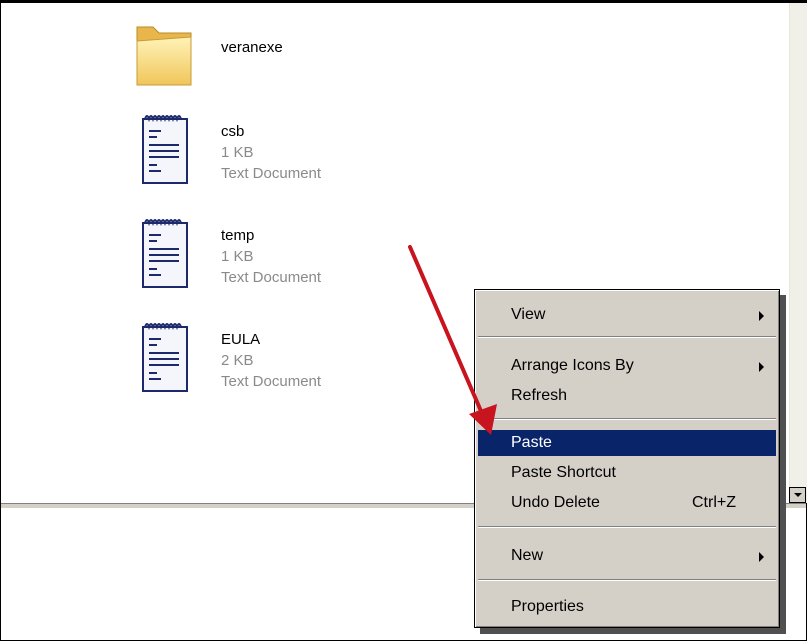 This screenshot has width=807, height=641. Describe the element at coordinates (627, 607) in the screenshot. I see `menu-item-properties: Properties` at that location.